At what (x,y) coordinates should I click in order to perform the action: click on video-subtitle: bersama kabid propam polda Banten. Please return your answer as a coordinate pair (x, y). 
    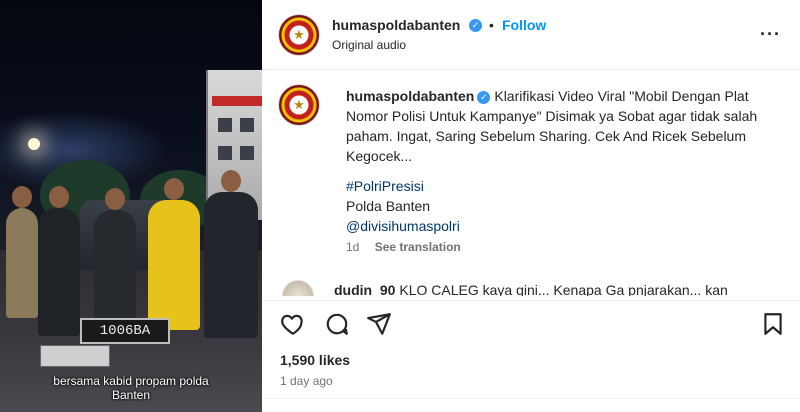
    Looking at the image, I should click on (131, 388).